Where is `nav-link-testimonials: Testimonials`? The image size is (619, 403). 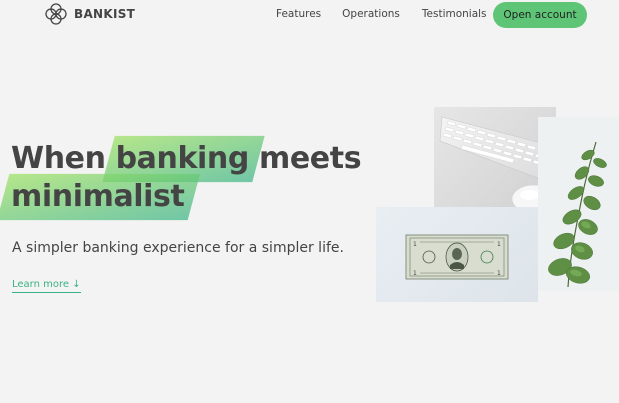 nav-link-testimonials: Testimonials is located at coordinates (454, 14).